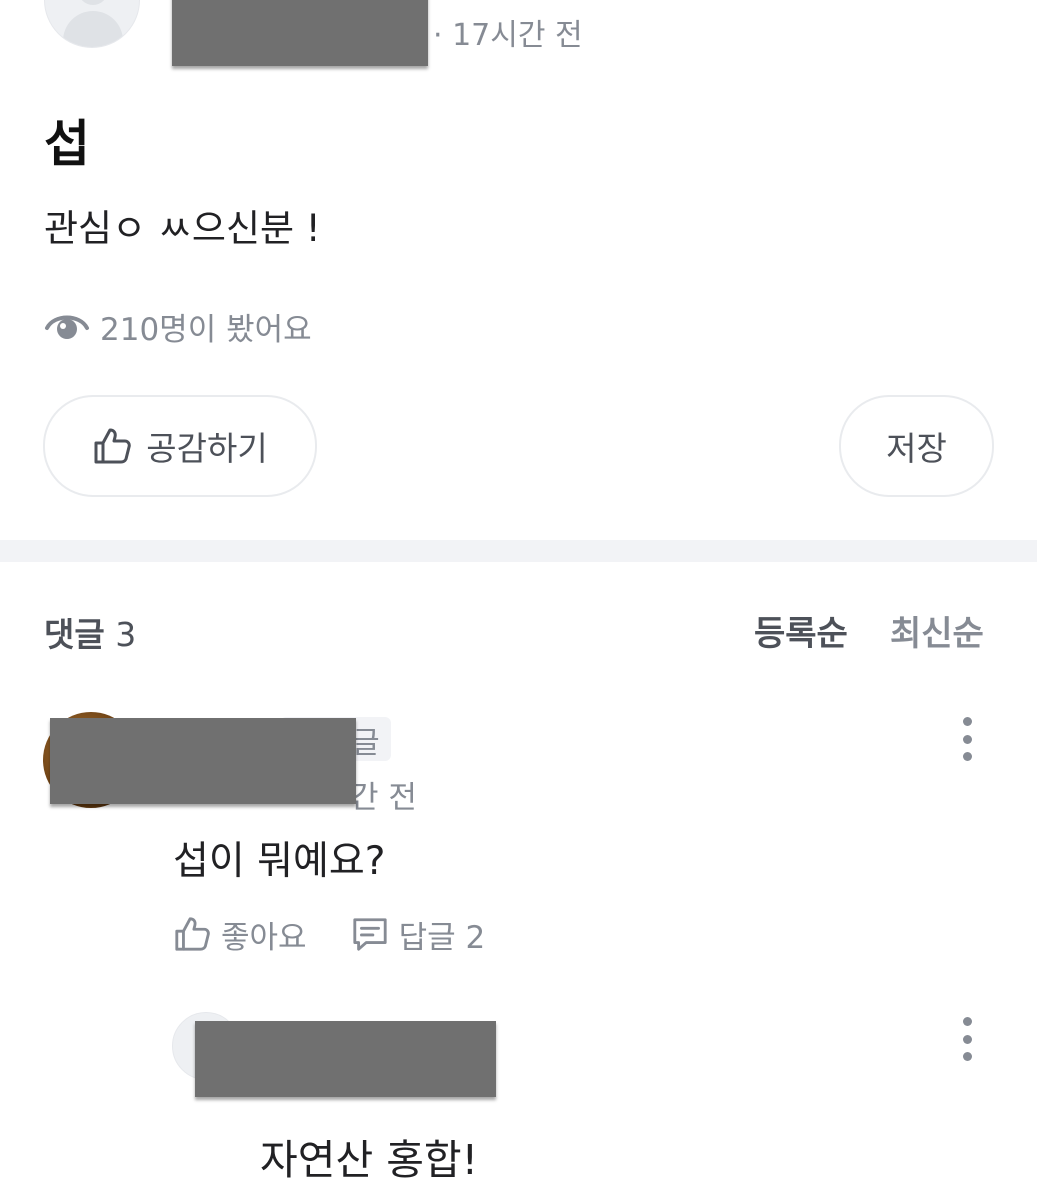 The height and width of the screenshot is (1200, 1037). What do you see at coordinates (93, 29) in the screenshot?
I see `avatar-body-shape` at bounding box center [93, 29].